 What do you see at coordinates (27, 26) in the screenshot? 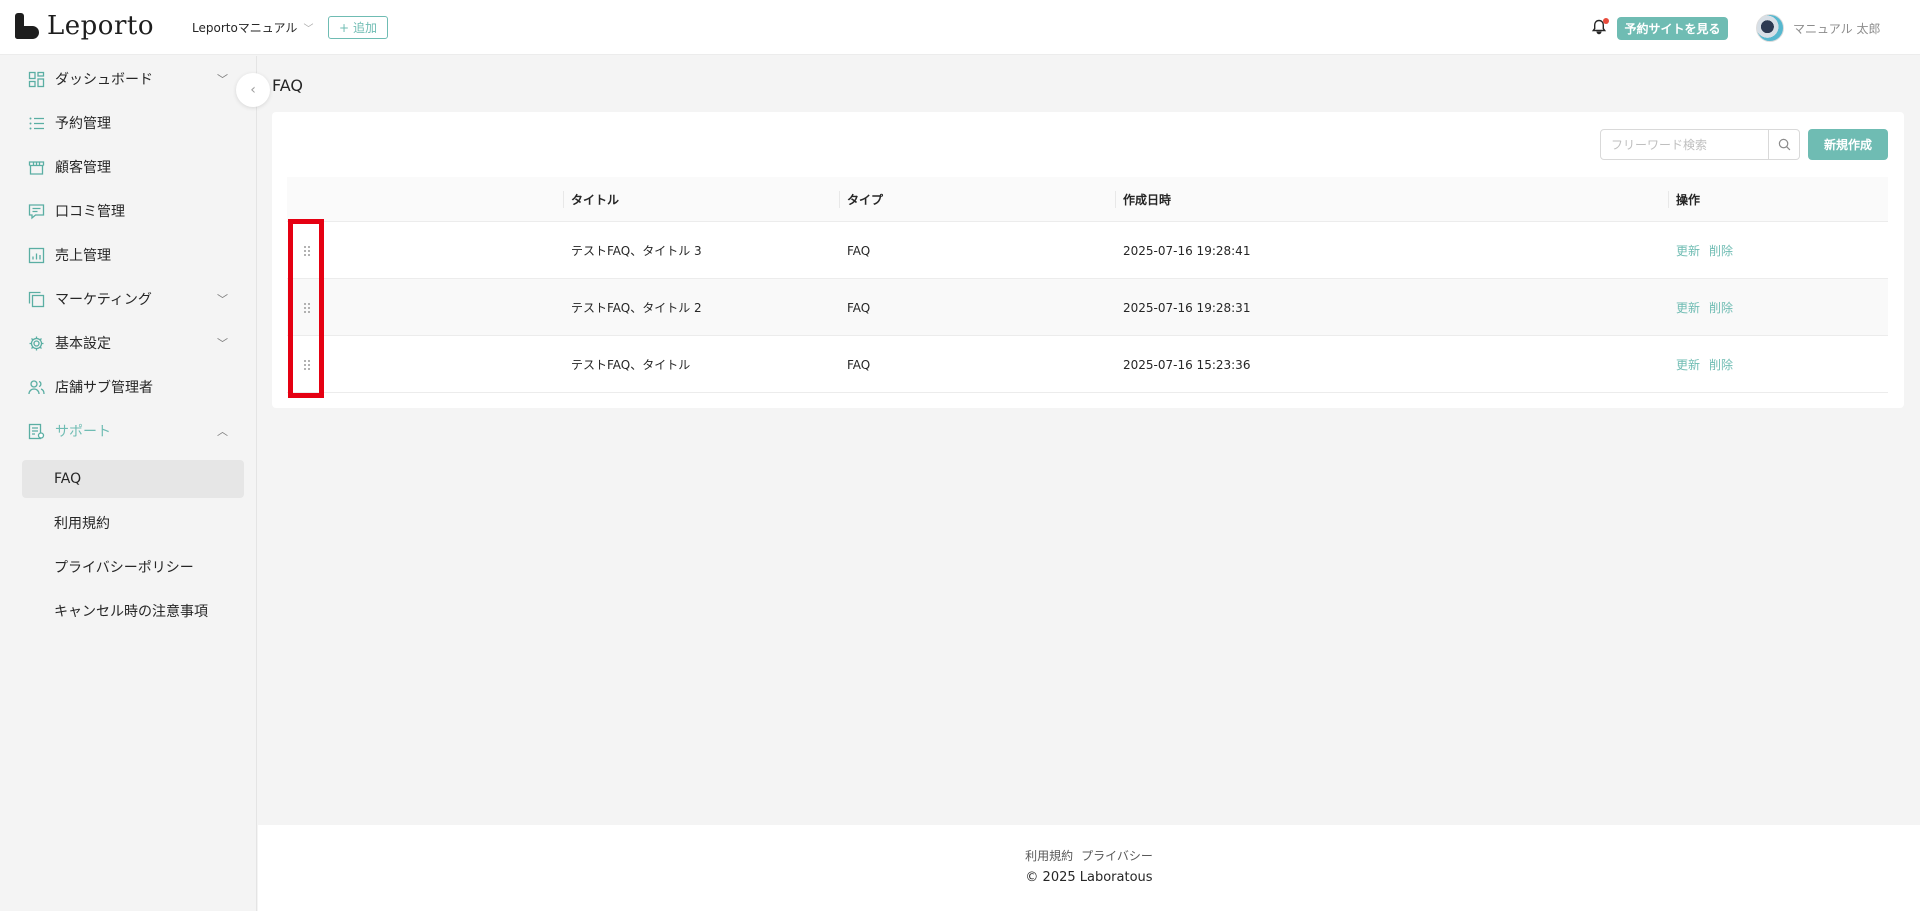
I see `logo-mark-icon` at bounding box center [27, 26].